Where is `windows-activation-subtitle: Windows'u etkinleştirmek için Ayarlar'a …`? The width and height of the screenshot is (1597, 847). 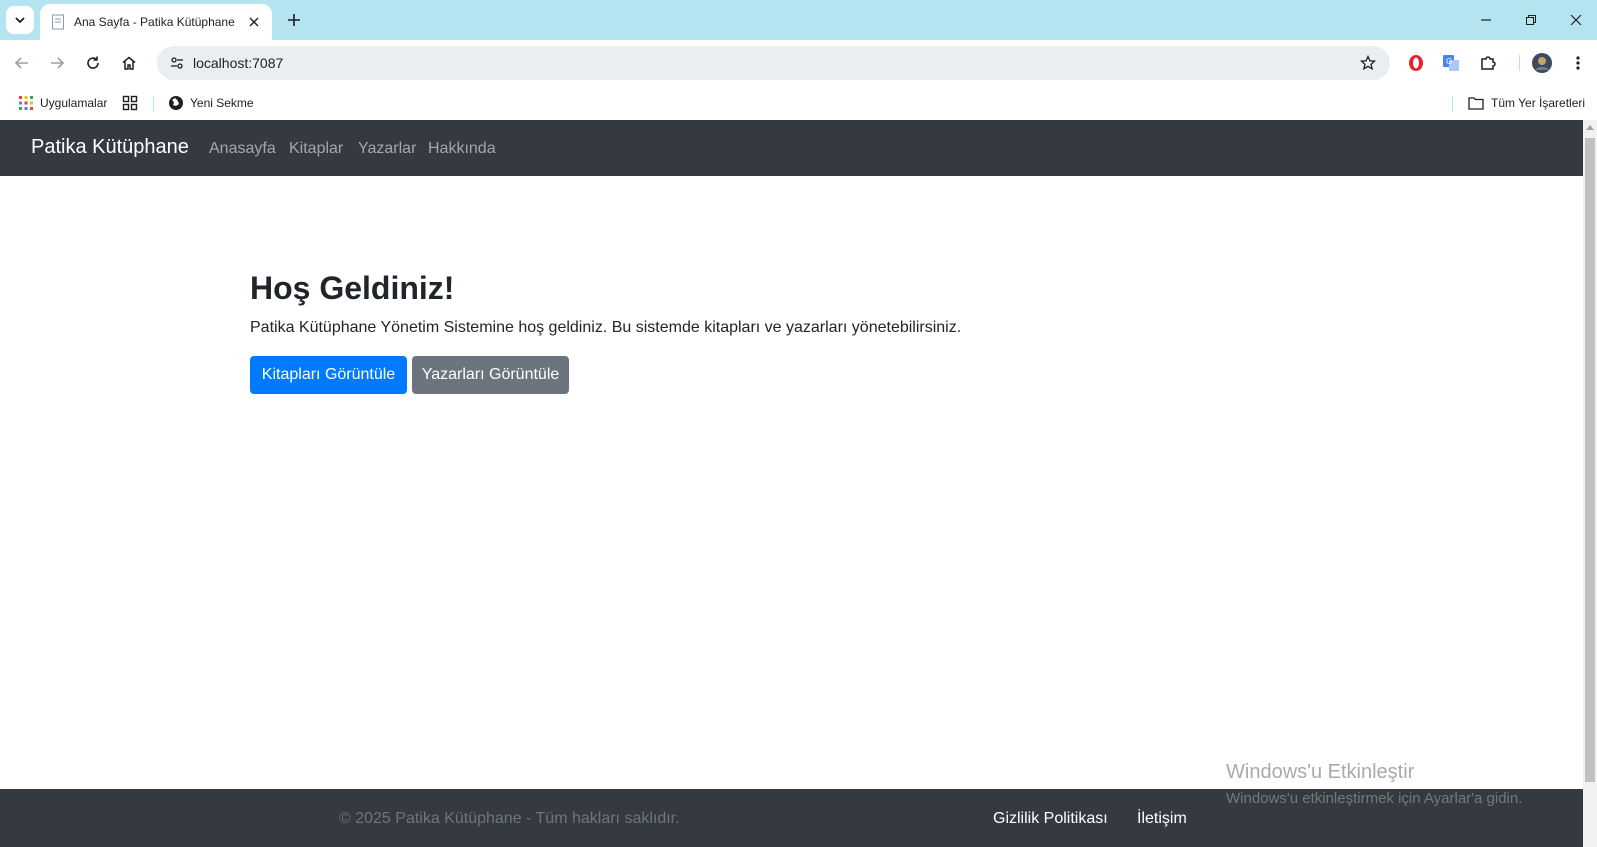 windows-activation-subtitle: Windows'u etkinleştirmek için Ayarlar'a … is located at coordinates (1374, 798).